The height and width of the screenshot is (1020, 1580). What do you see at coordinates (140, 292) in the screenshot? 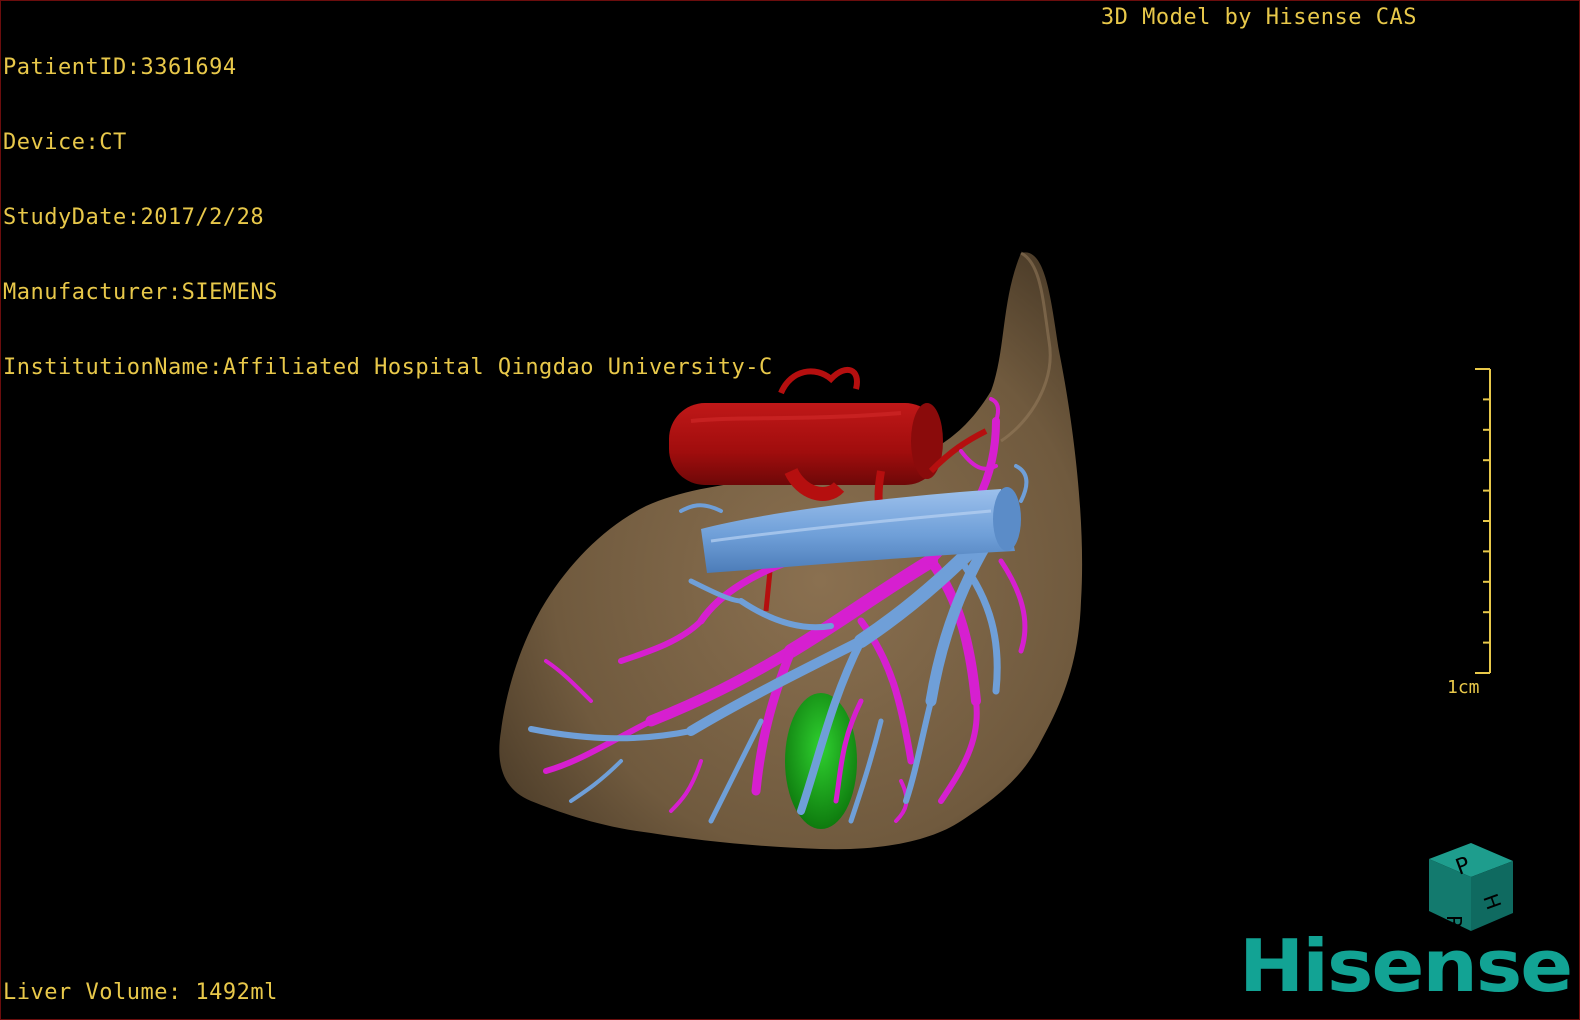
I see `manufacturer: Manufacturer:SIEMENS` at bounding box center [140, 292].